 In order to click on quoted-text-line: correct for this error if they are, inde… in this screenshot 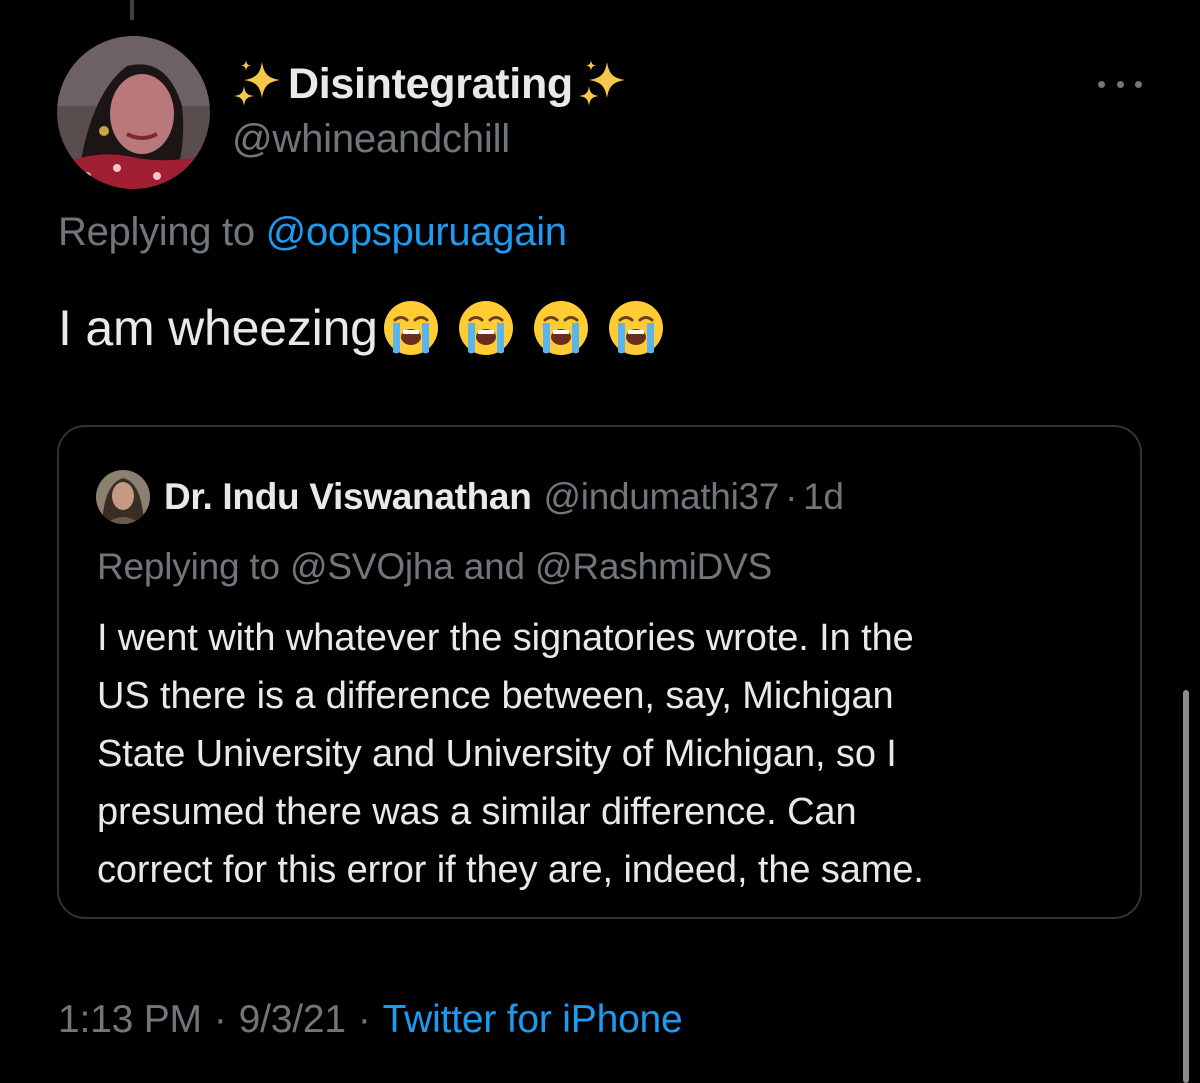, I will do `click(510, 870)`.